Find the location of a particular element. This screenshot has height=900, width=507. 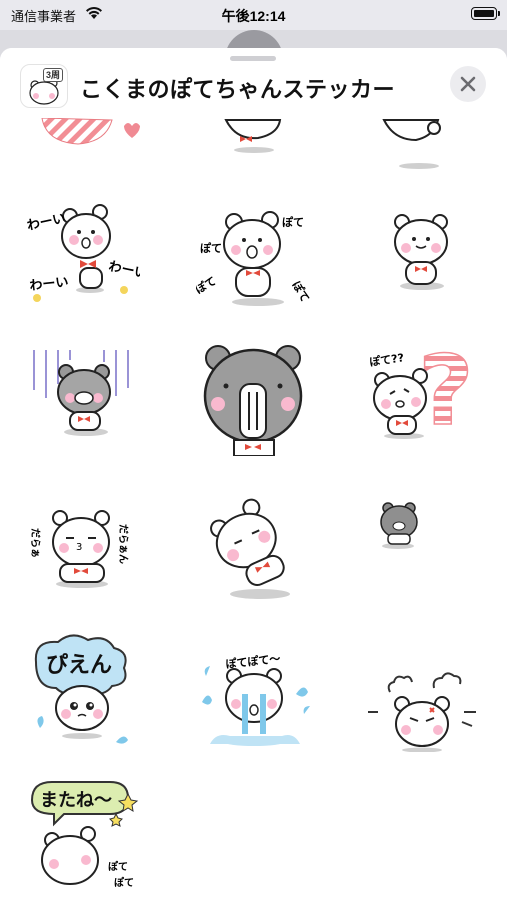

sticker-shocked-gray-bear is located at coordinates (254, 396).